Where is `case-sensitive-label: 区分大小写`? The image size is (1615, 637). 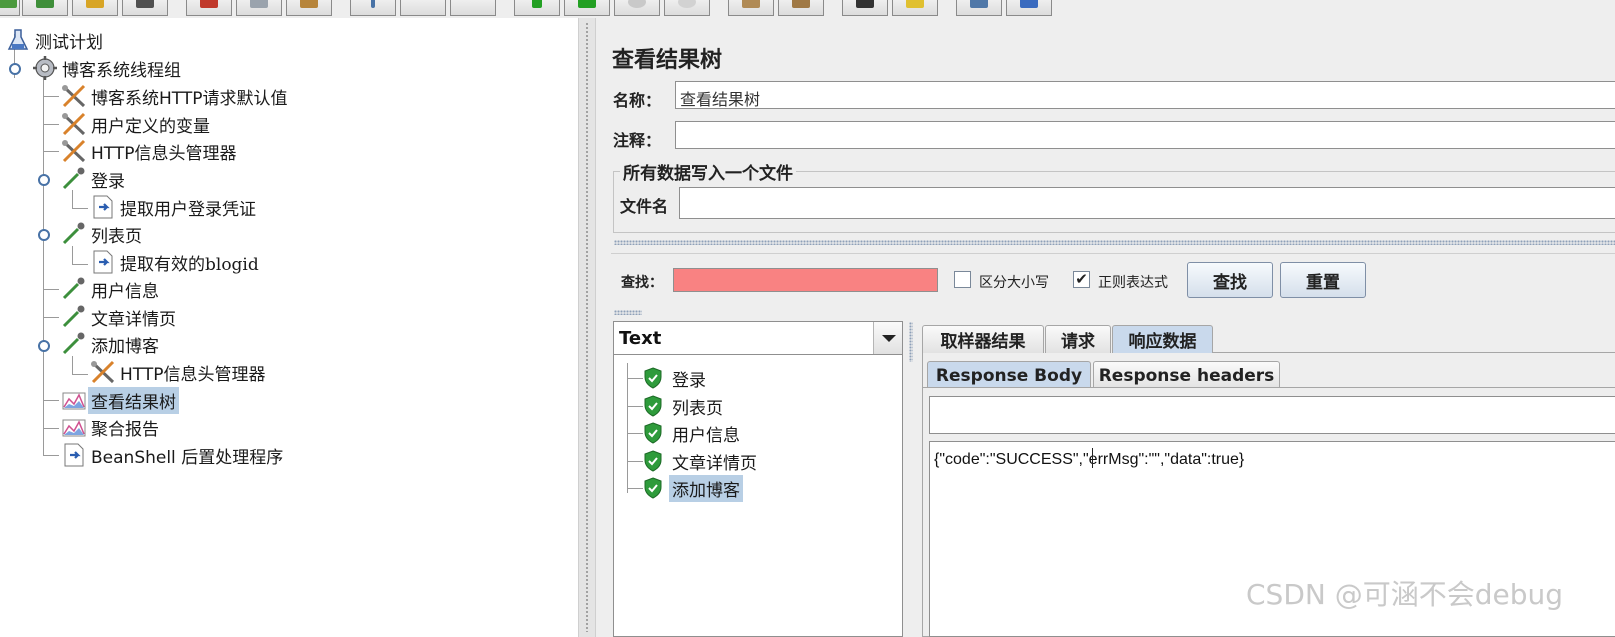
case-sensitive-label: 区分大小写 is located at coordinates (1014, 283).